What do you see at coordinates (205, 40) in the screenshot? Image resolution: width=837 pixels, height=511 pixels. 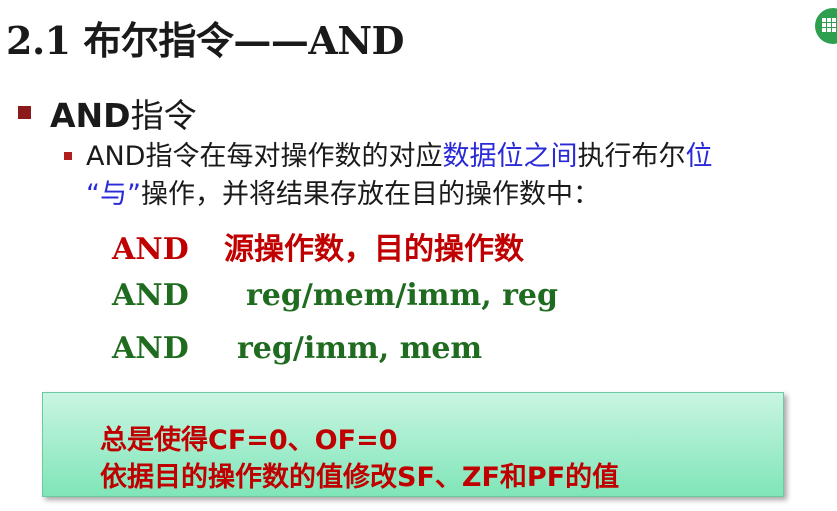 I see `page-title: 2.1 布尔指令——AND` at bounding box center [205, 40].